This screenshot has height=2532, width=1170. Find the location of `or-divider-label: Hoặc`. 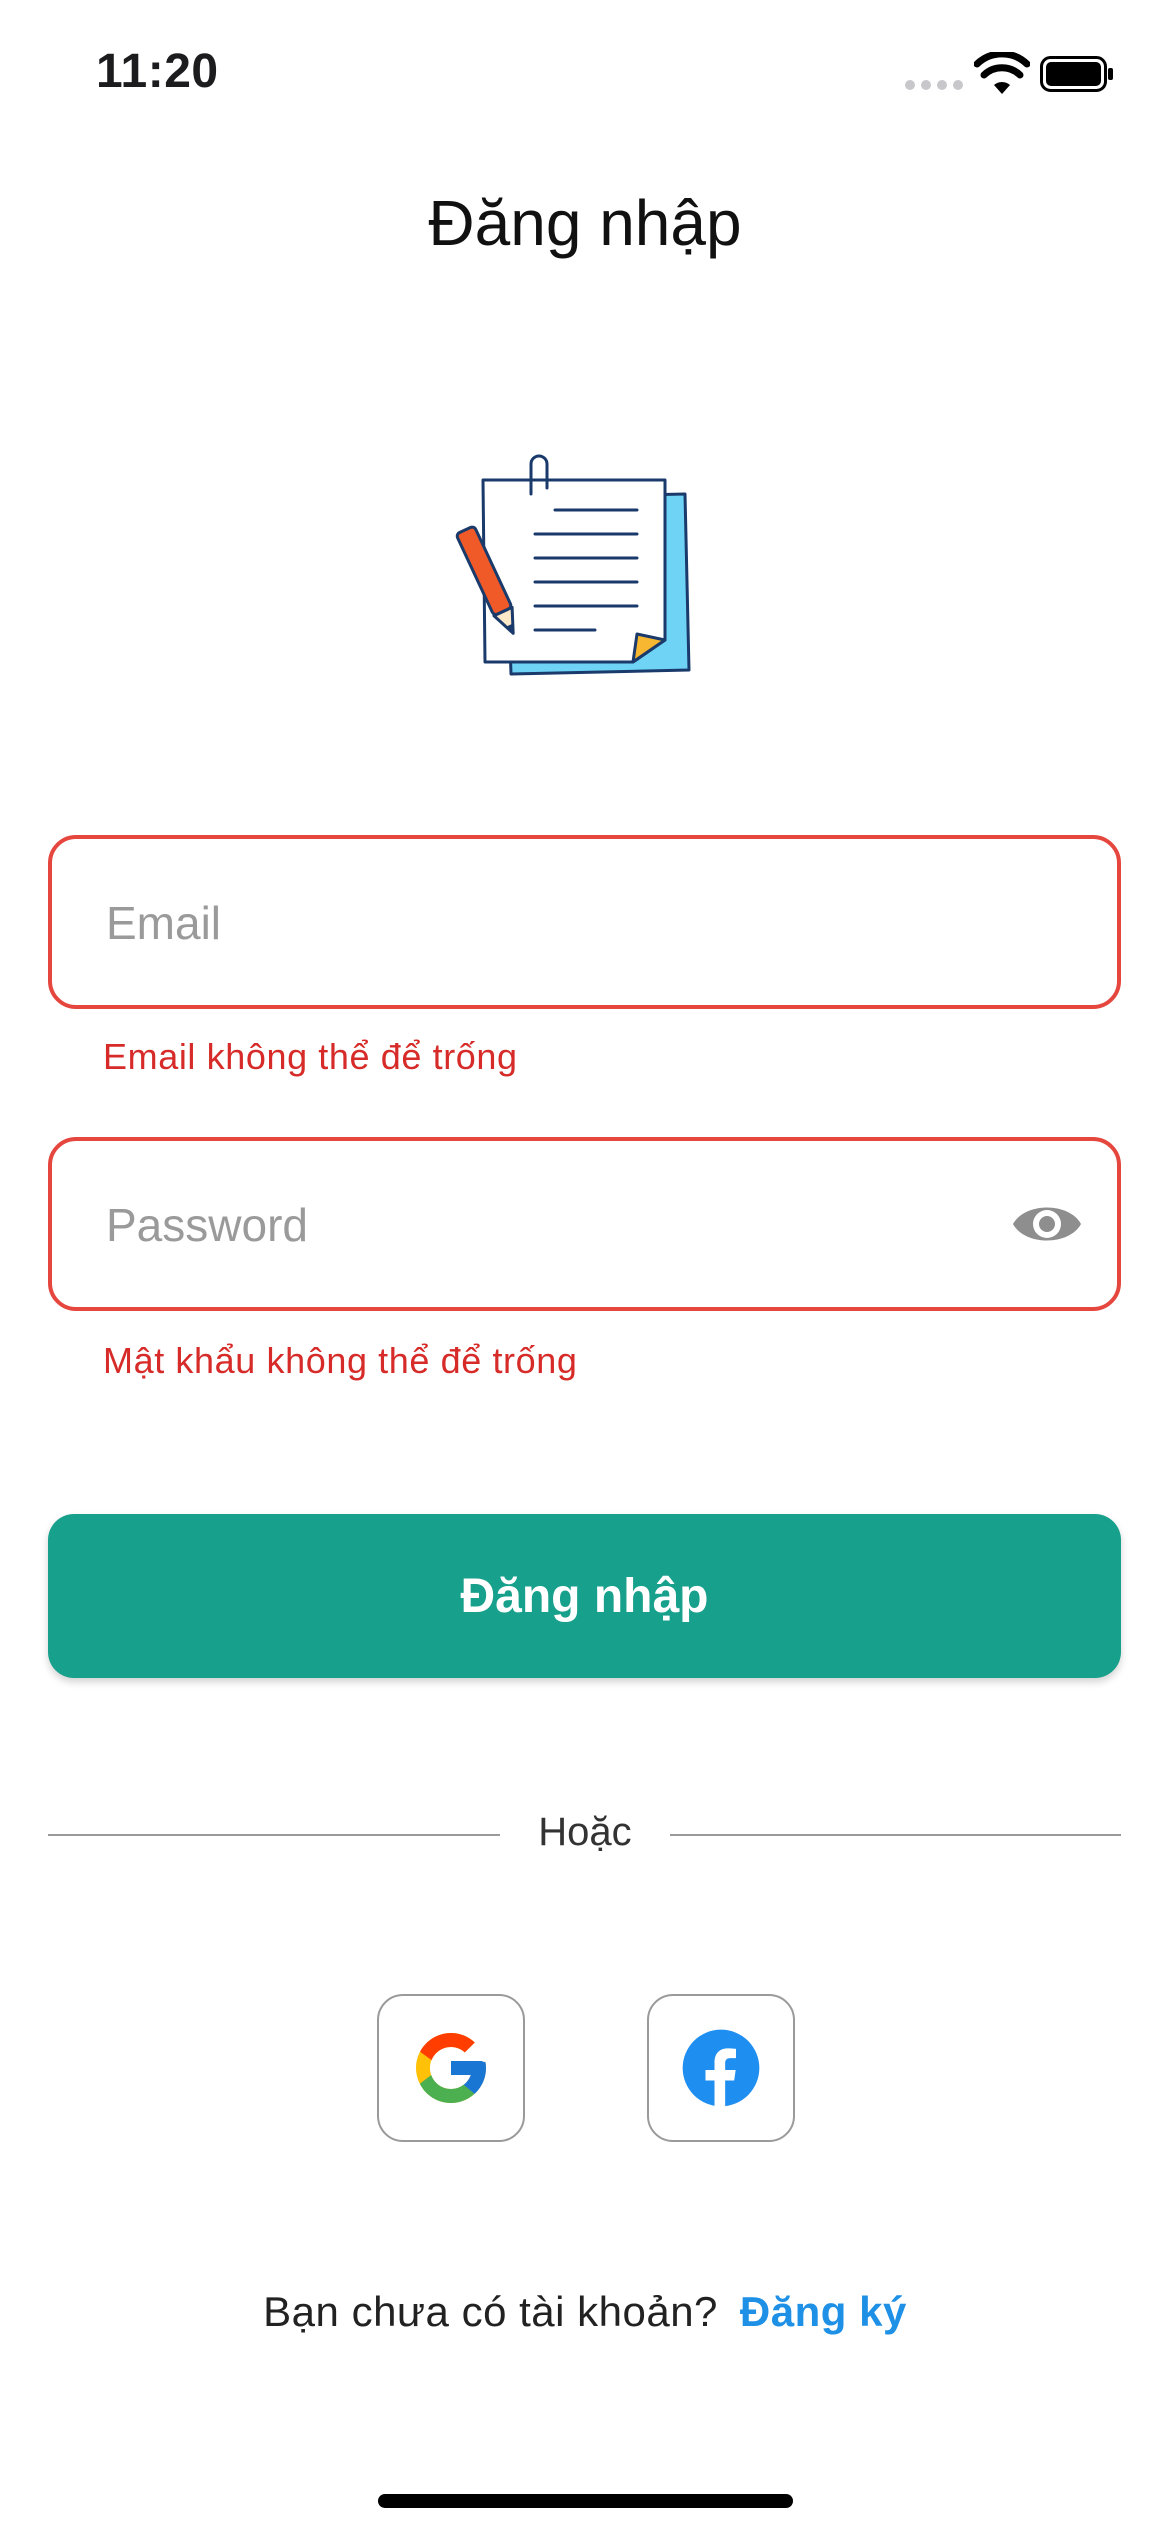

or-divider-label: Hoặc is located at coordinates (585, 1832).